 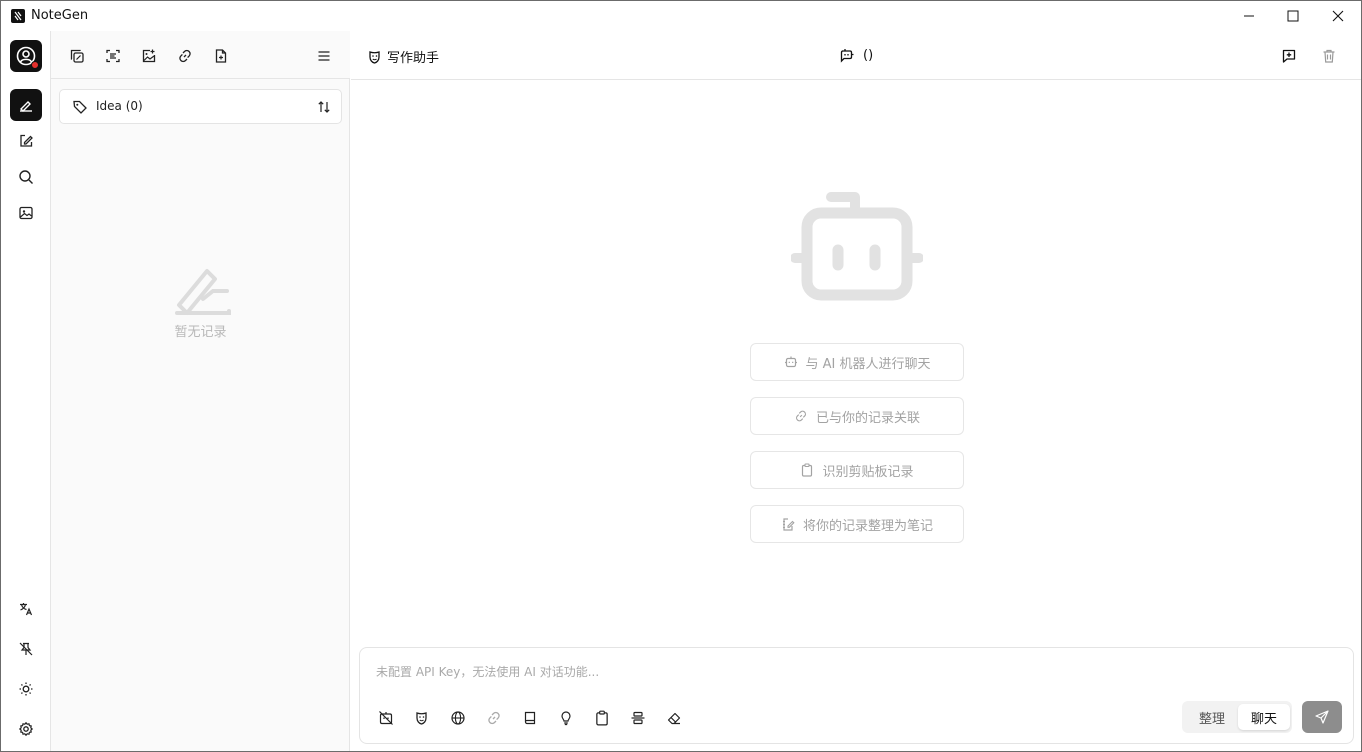 What do you see at coordinates (868, 472) in the screenshot?
I see `suggestion-label: 识别剪贴板记录` at bounding box center [868, 472].